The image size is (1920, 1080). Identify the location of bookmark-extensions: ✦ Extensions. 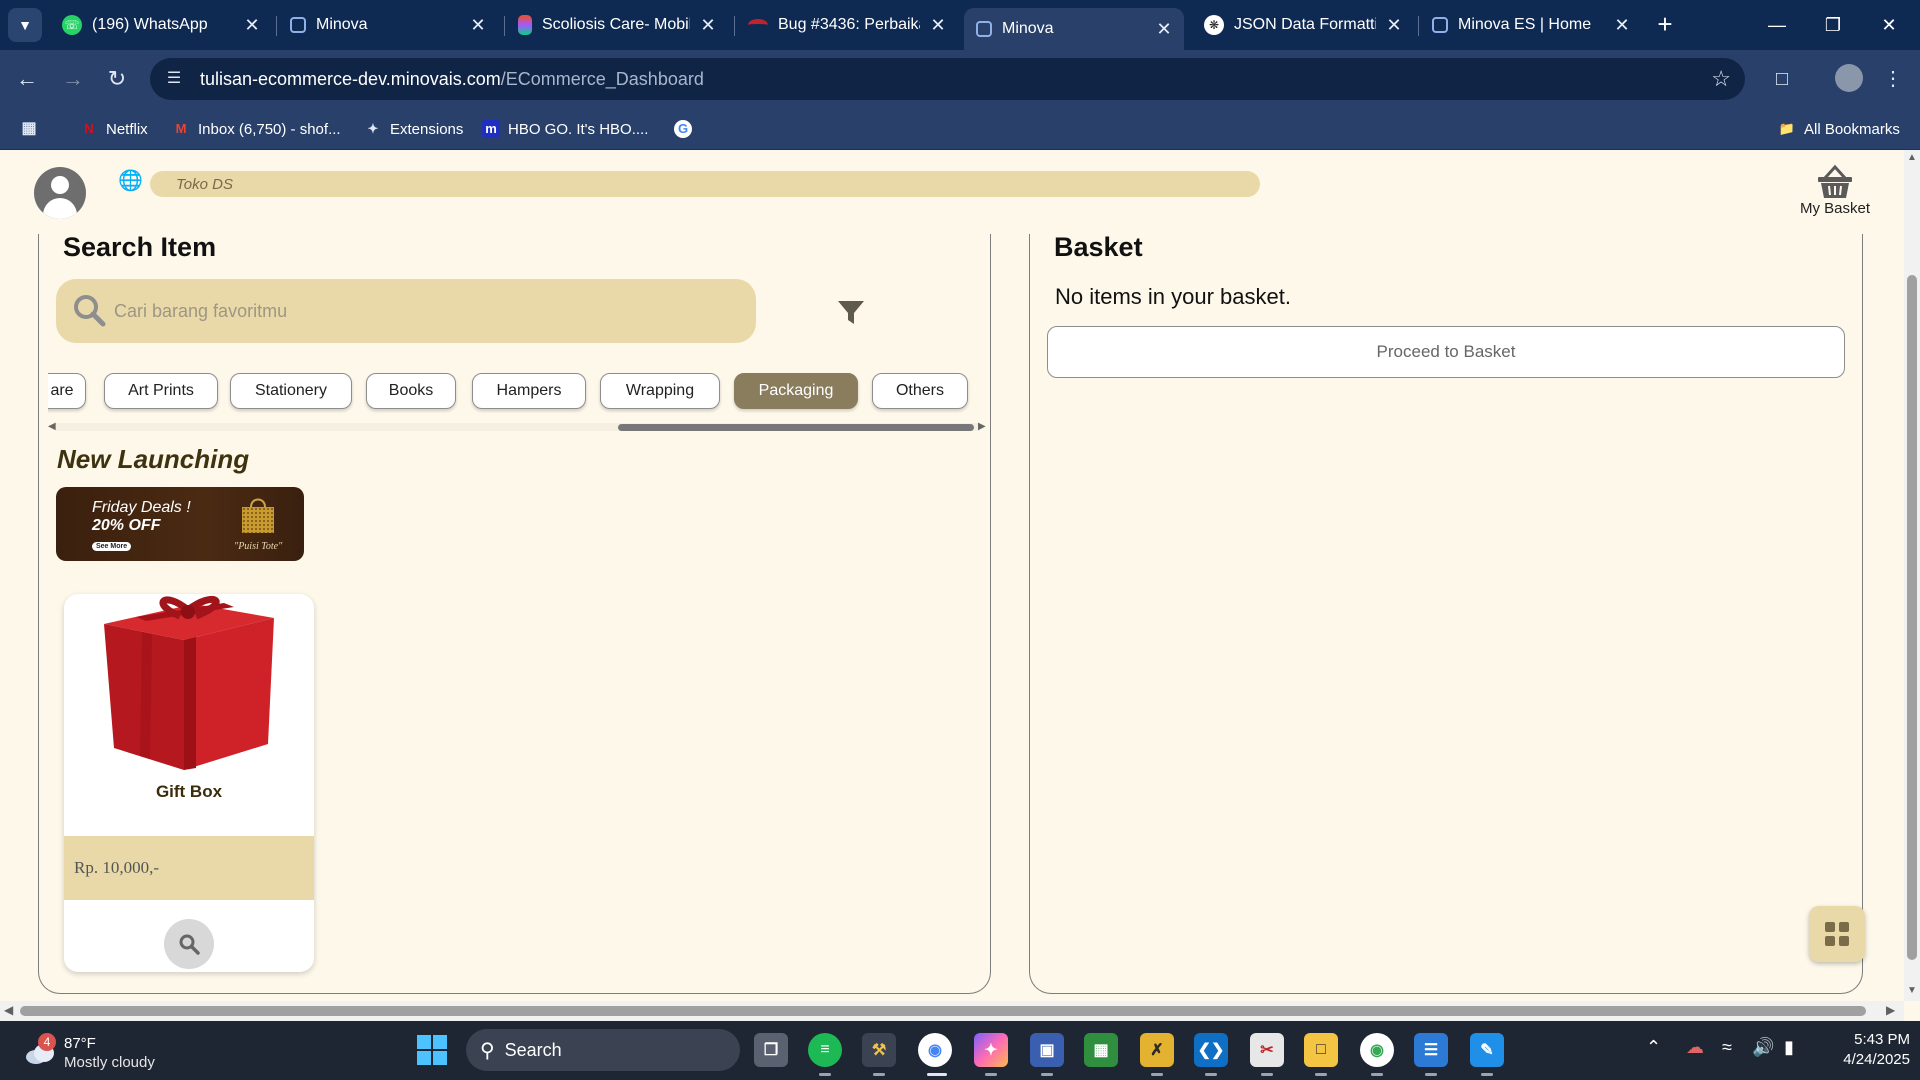
(414, 129).